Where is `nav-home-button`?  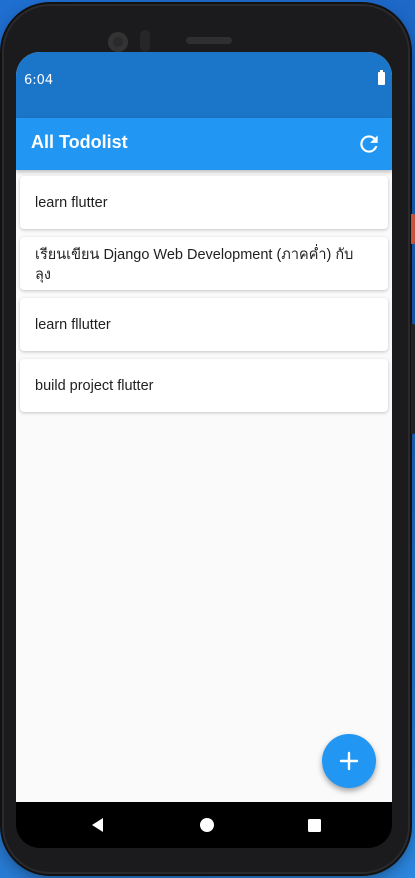 nav-home-button is located at coordinates (207, 825).